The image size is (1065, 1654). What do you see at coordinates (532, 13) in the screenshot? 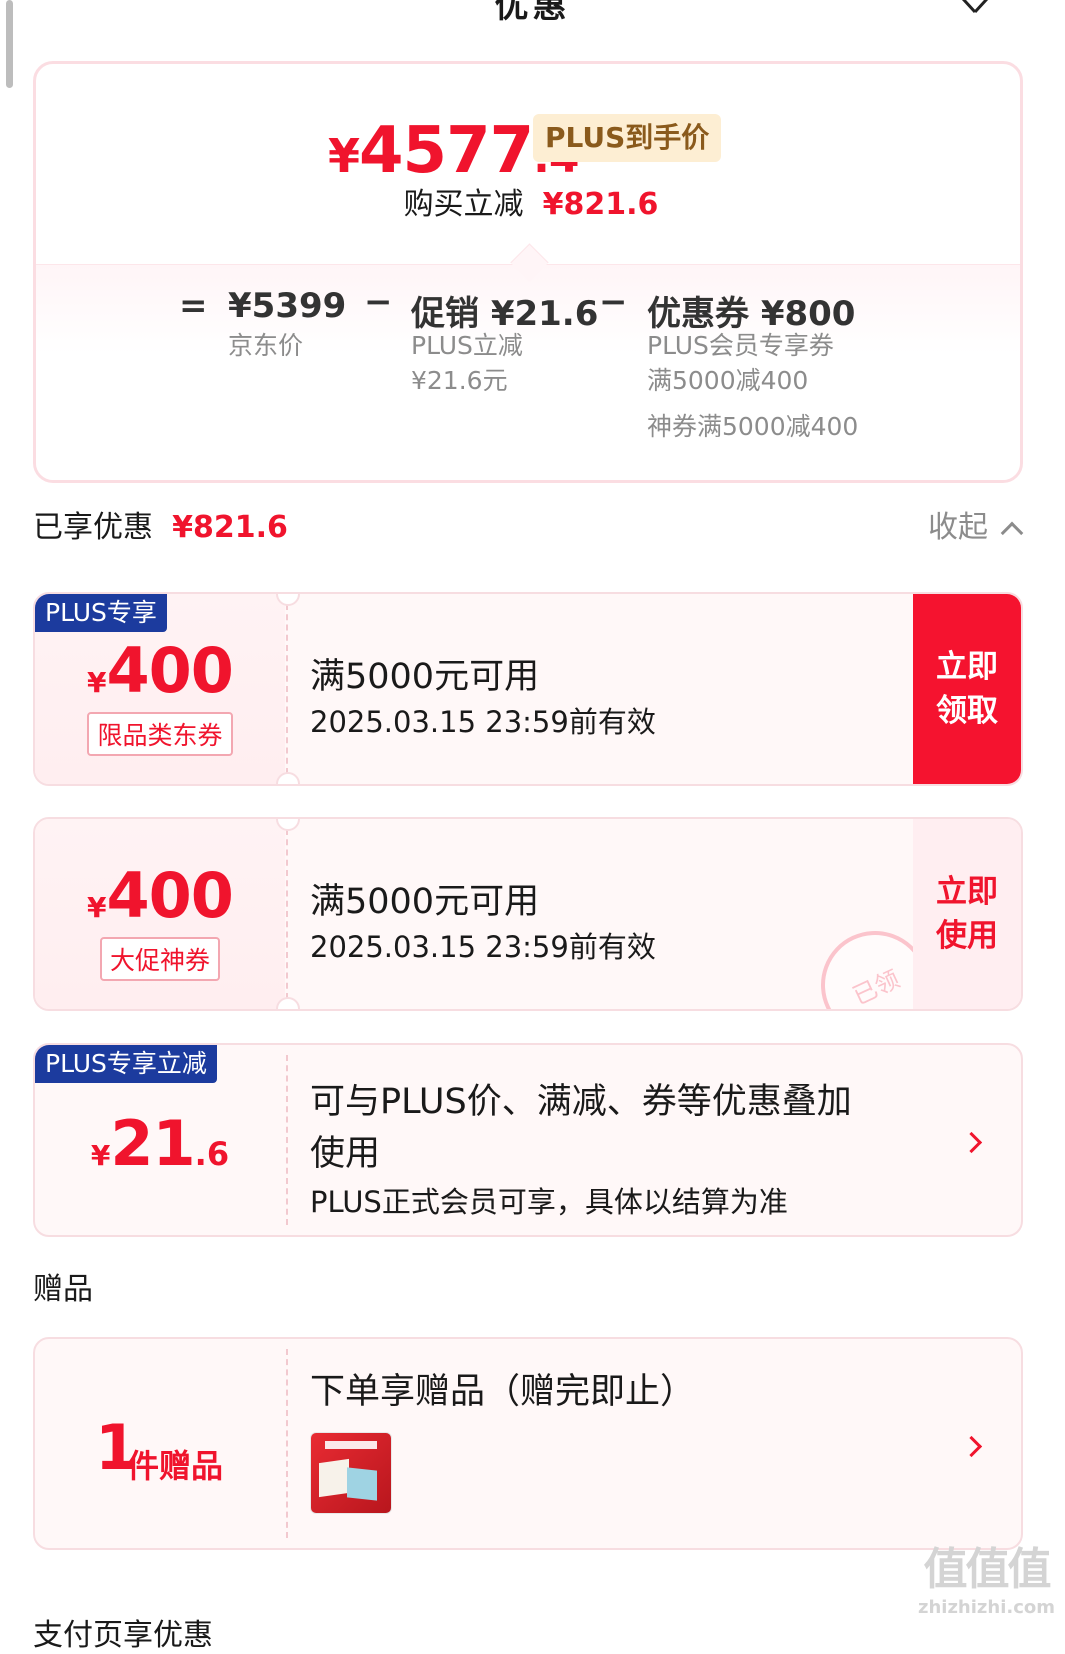
I see `sheet-title: 优惠` at bounding box center [532, 13].